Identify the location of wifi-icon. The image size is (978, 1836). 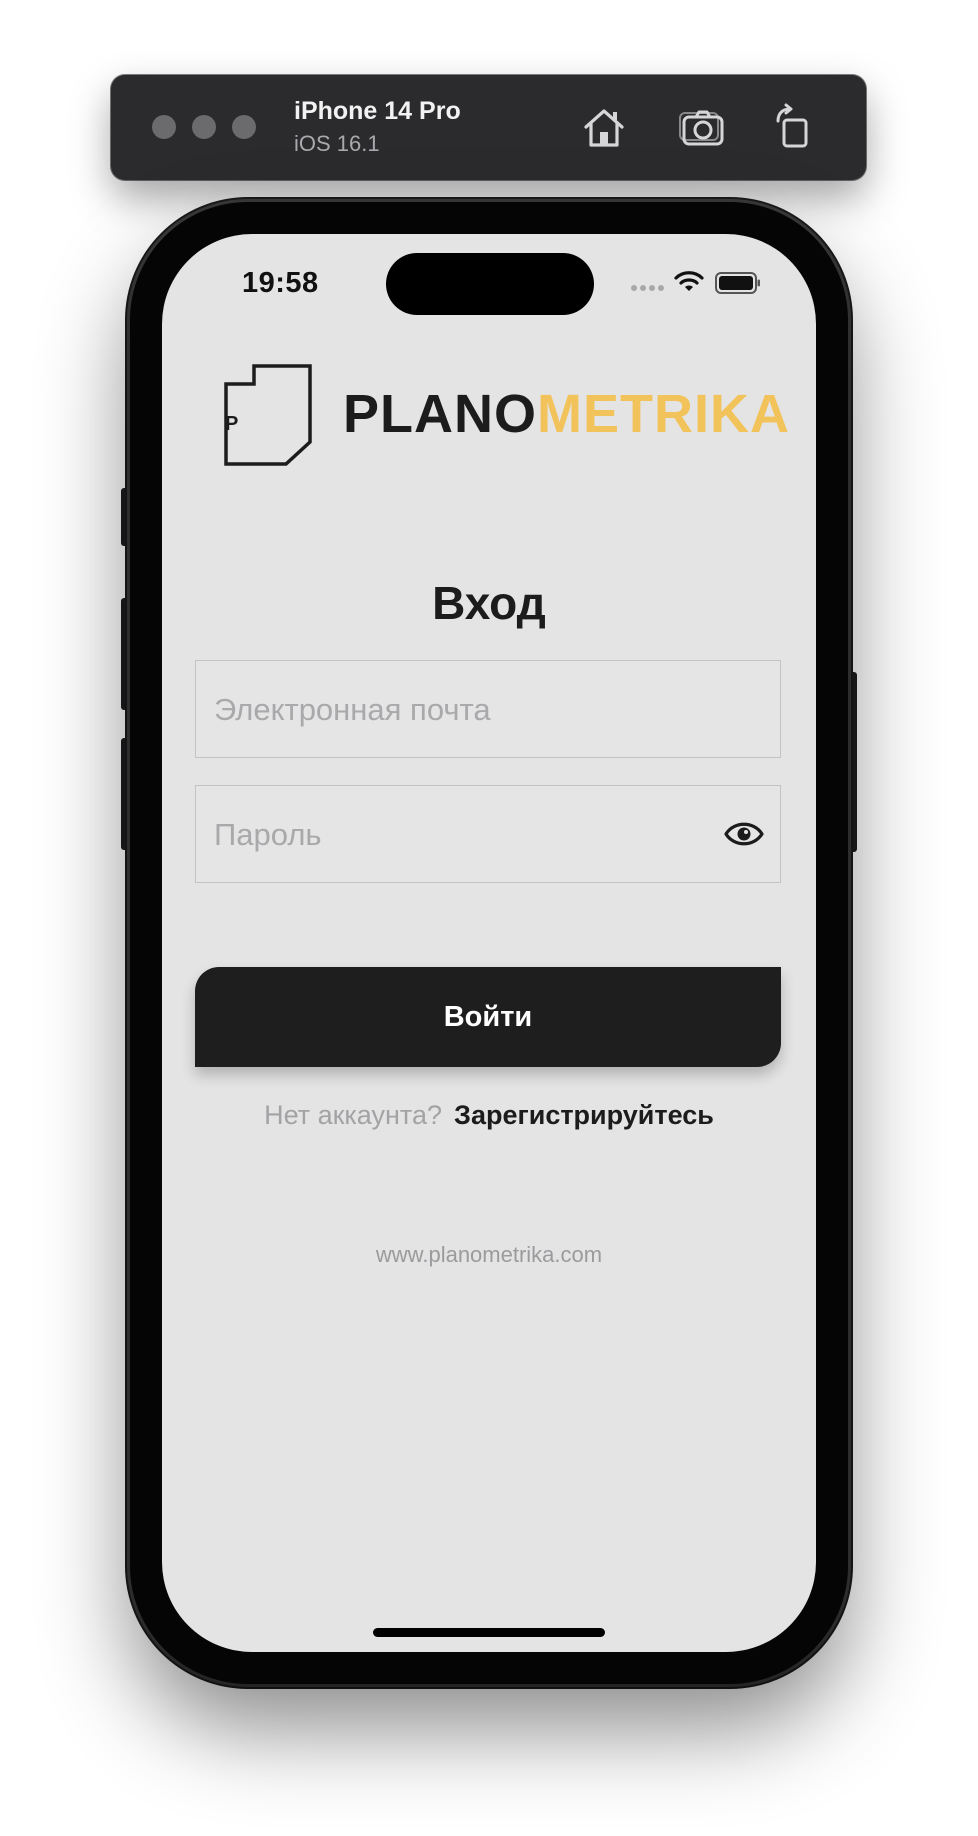
(689, 281).